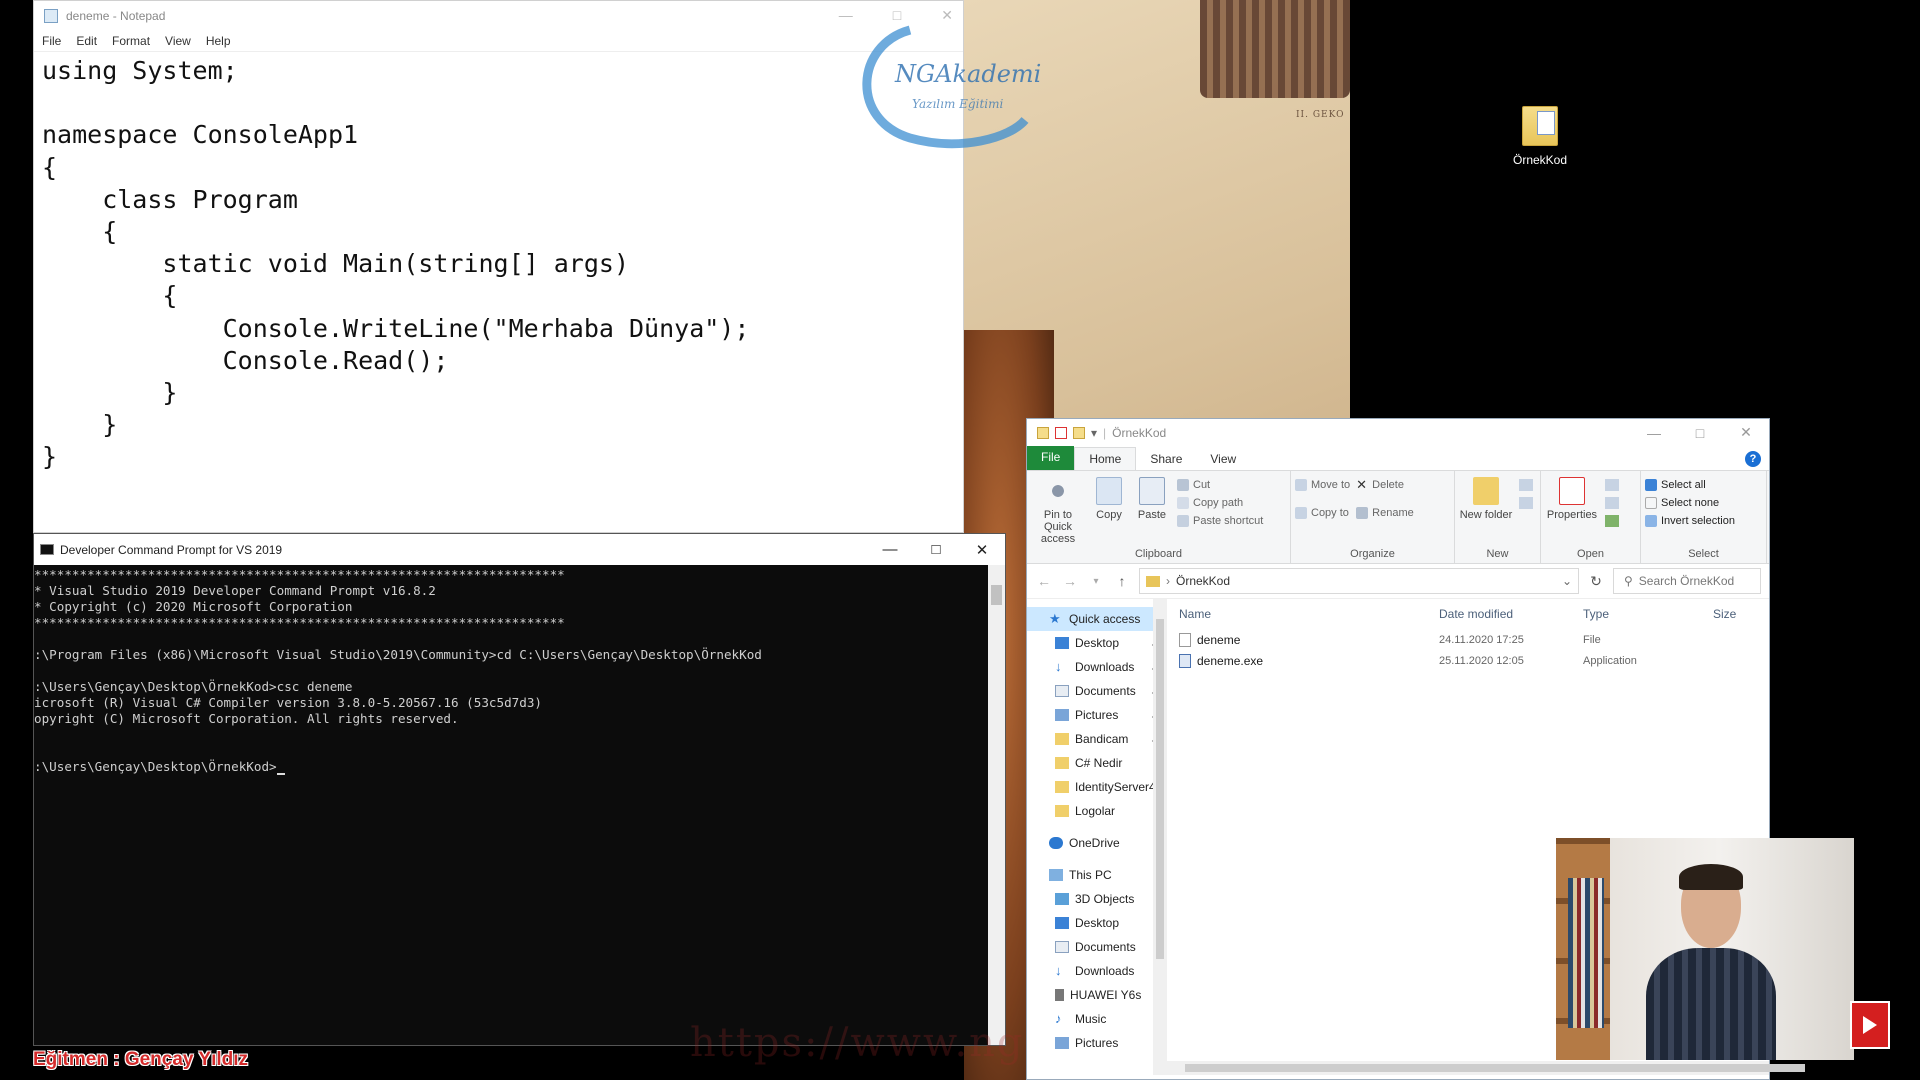  Describe the element at coordinates (1511, 614) in the screenshot. I see `column-date: Date modified` at that location.